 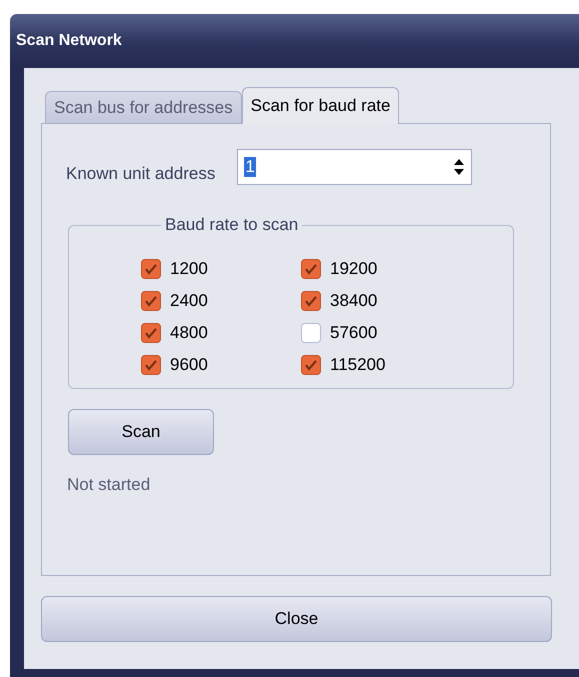 I want to click on tab: Scan for baud rate, so click(x=321, y=105).